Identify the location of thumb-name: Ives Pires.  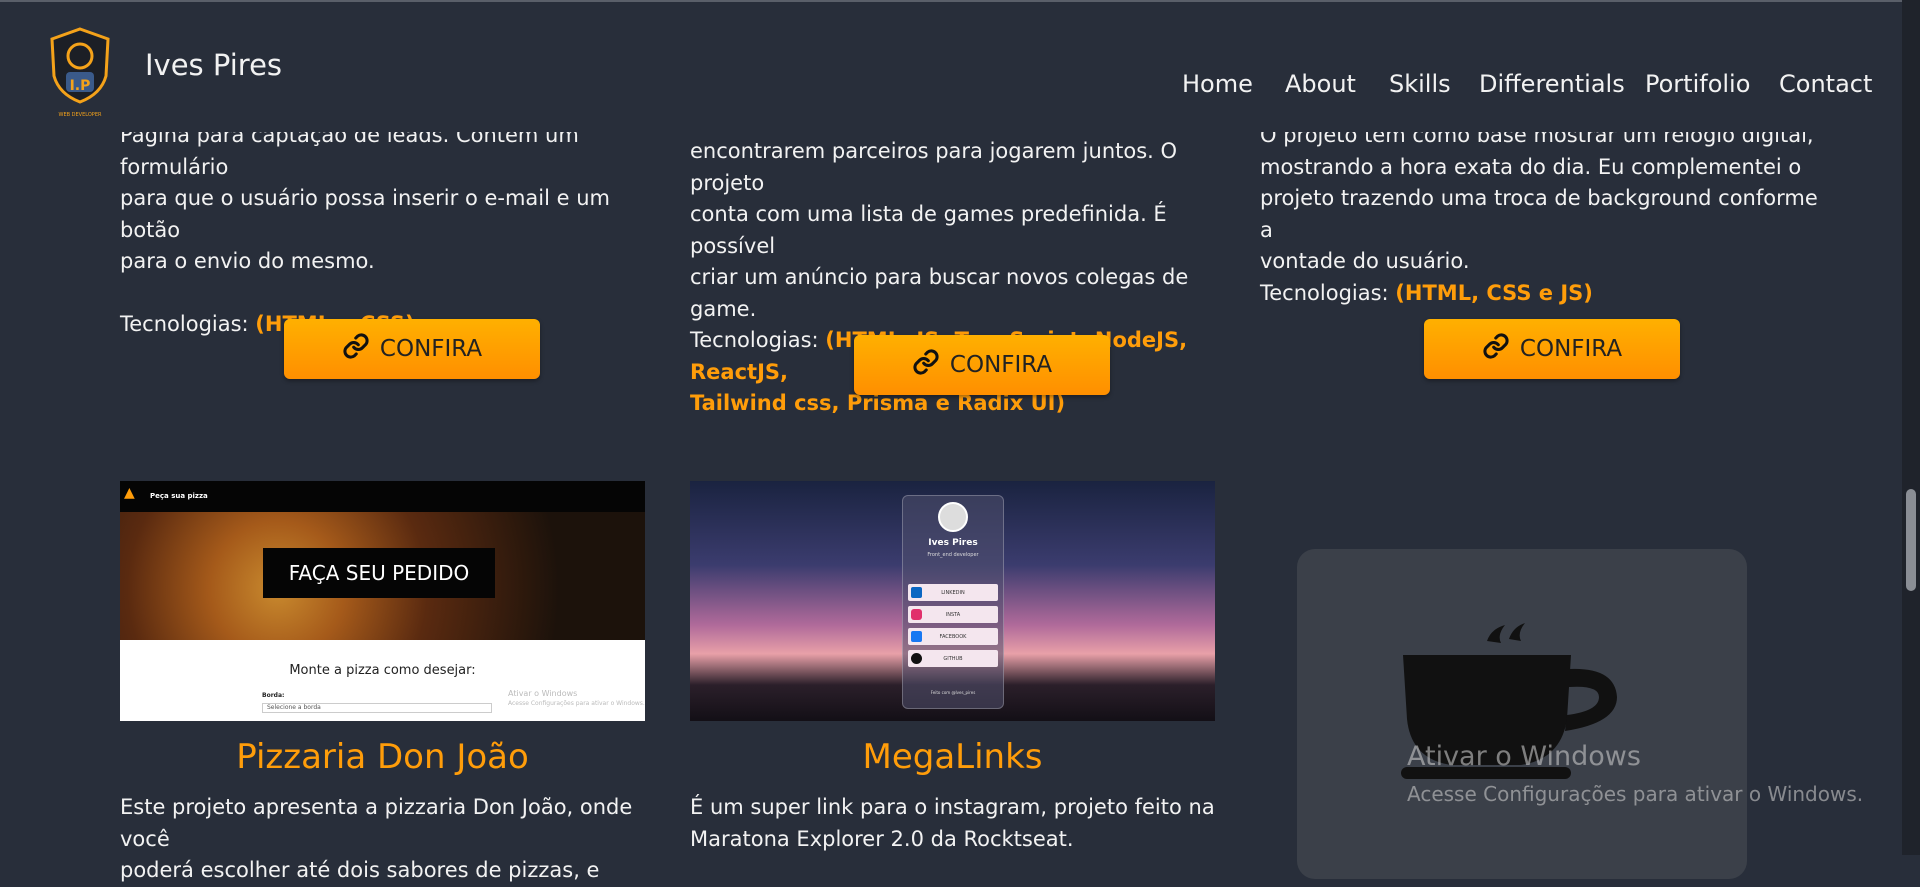
(953, 543).